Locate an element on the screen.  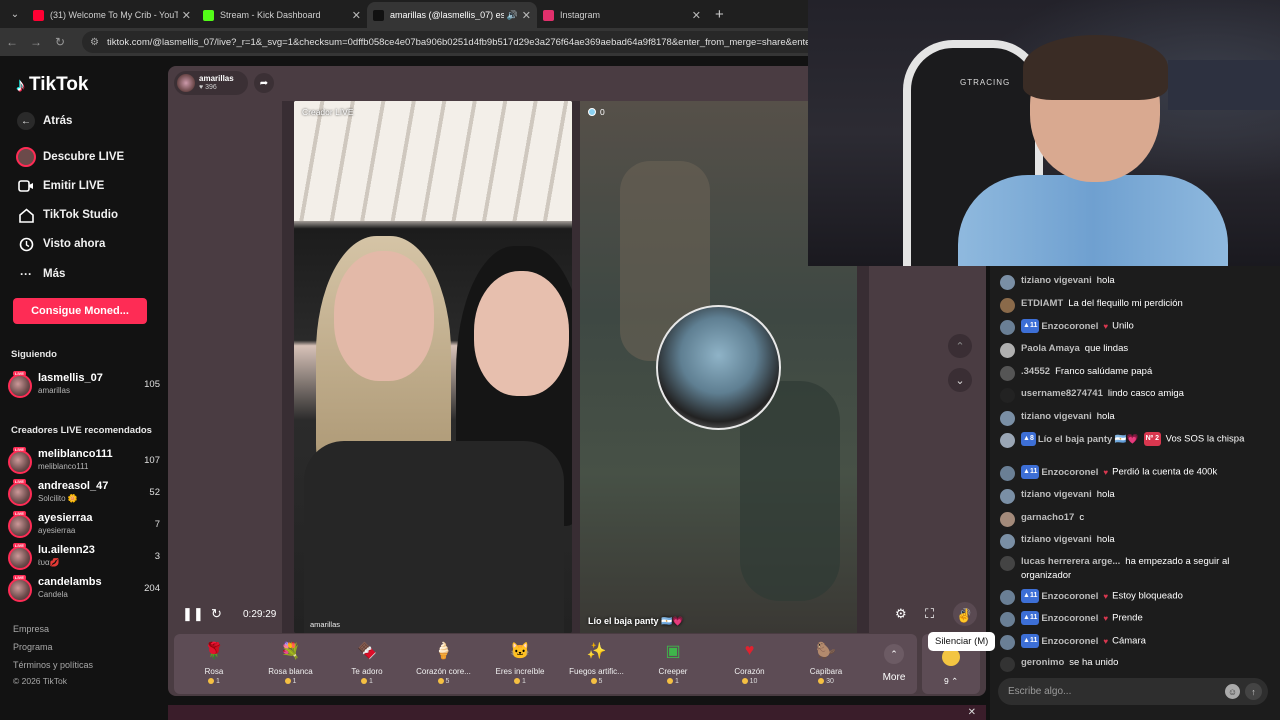
footer-terms: Términos y políticas is located at coordinates (53, 665).